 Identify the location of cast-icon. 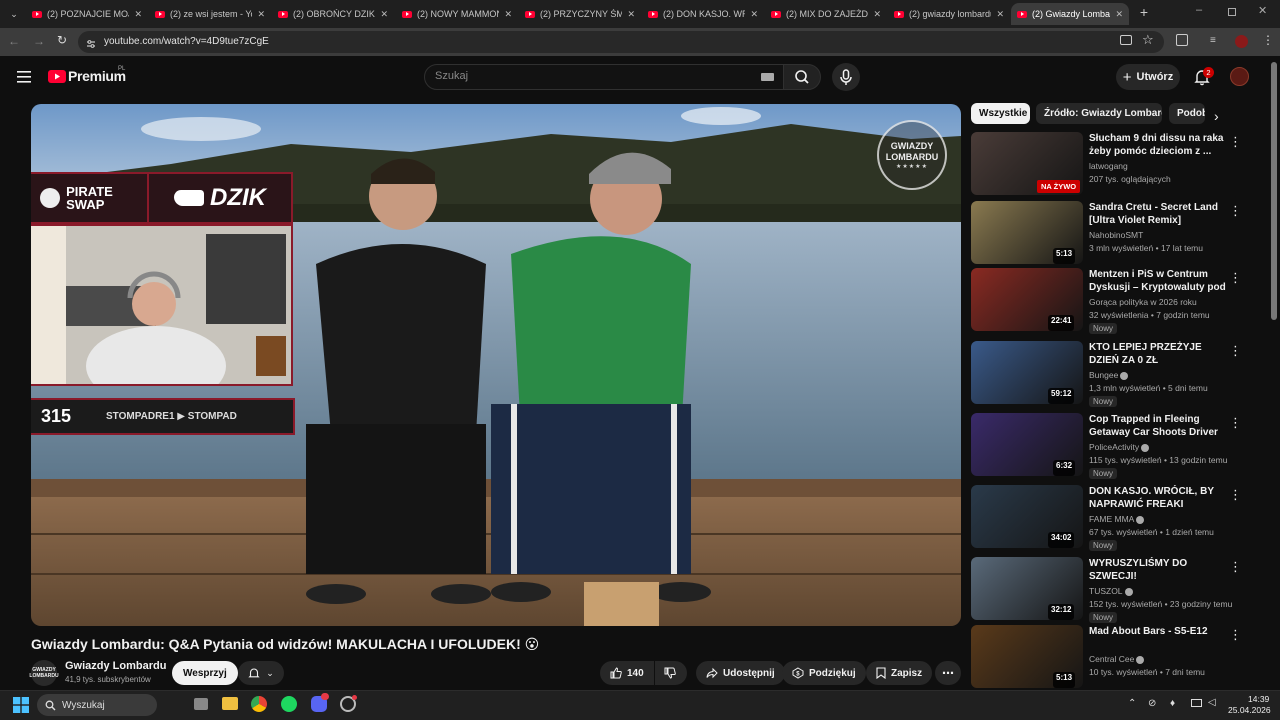
(1126, 40).